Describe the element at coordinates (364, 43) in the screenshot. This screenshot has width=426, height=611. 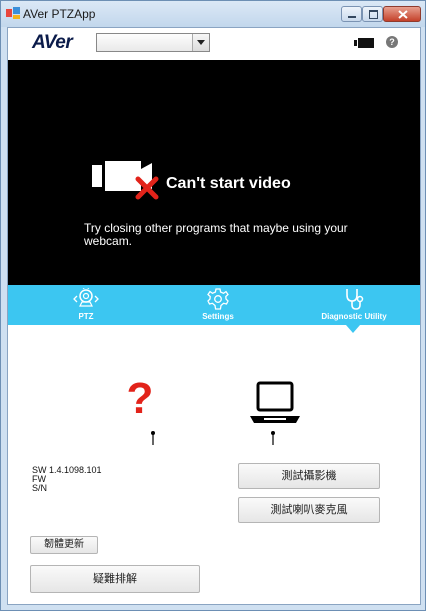
I see `camera-status-icon` at that location.